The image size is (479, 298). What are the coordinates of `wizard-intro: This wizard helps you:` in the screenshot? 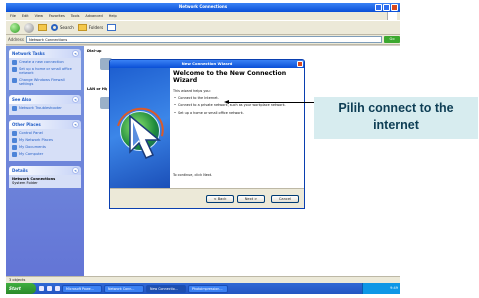 It's located at (192, 91).